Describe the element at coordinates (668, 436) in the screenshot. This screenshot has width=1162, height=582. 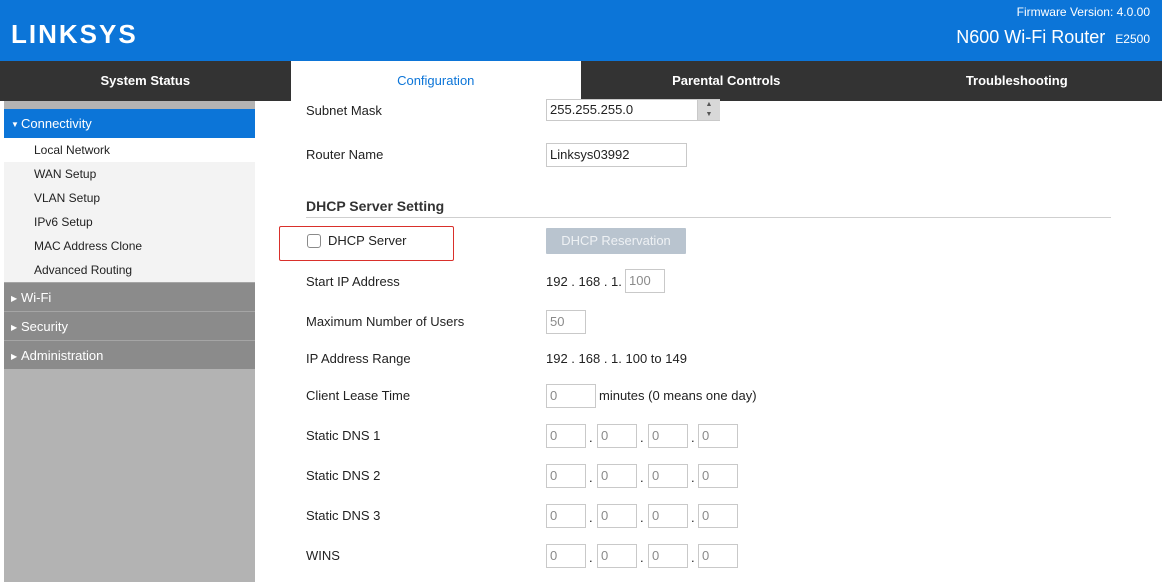
I see `dns1-octet-3: 0` at that location.